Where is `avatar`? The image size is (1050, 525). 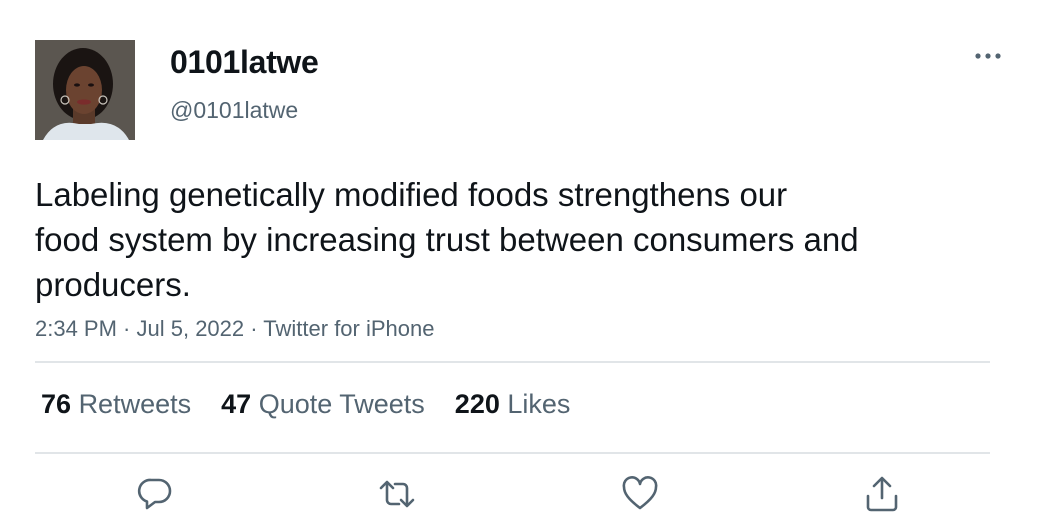
avatar is located at coordinates (85, 90).